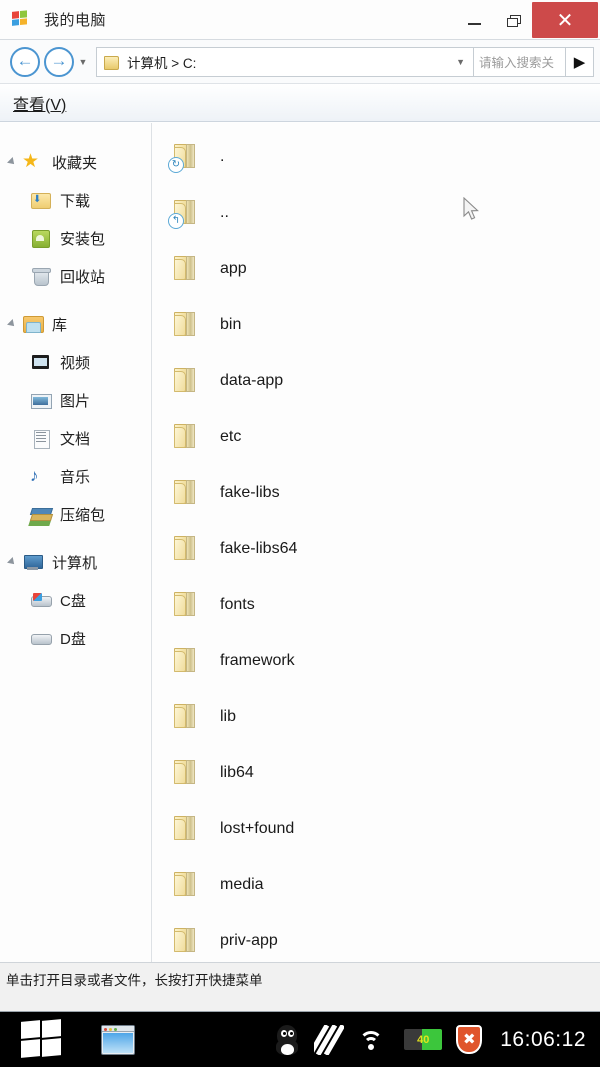  I want to click on sidebar-item-packages: 安装包, so click(75, 238).